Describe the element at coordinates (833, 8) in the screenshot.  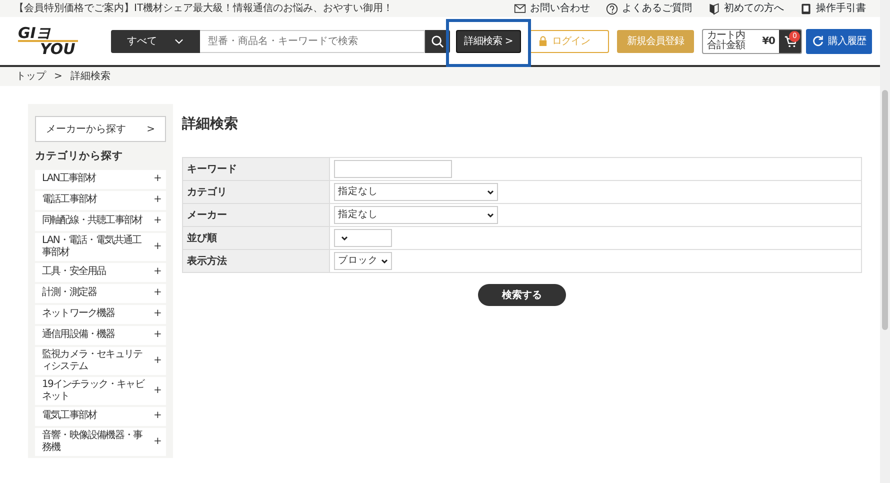
I see `top-link: 操作手引書` at that location.